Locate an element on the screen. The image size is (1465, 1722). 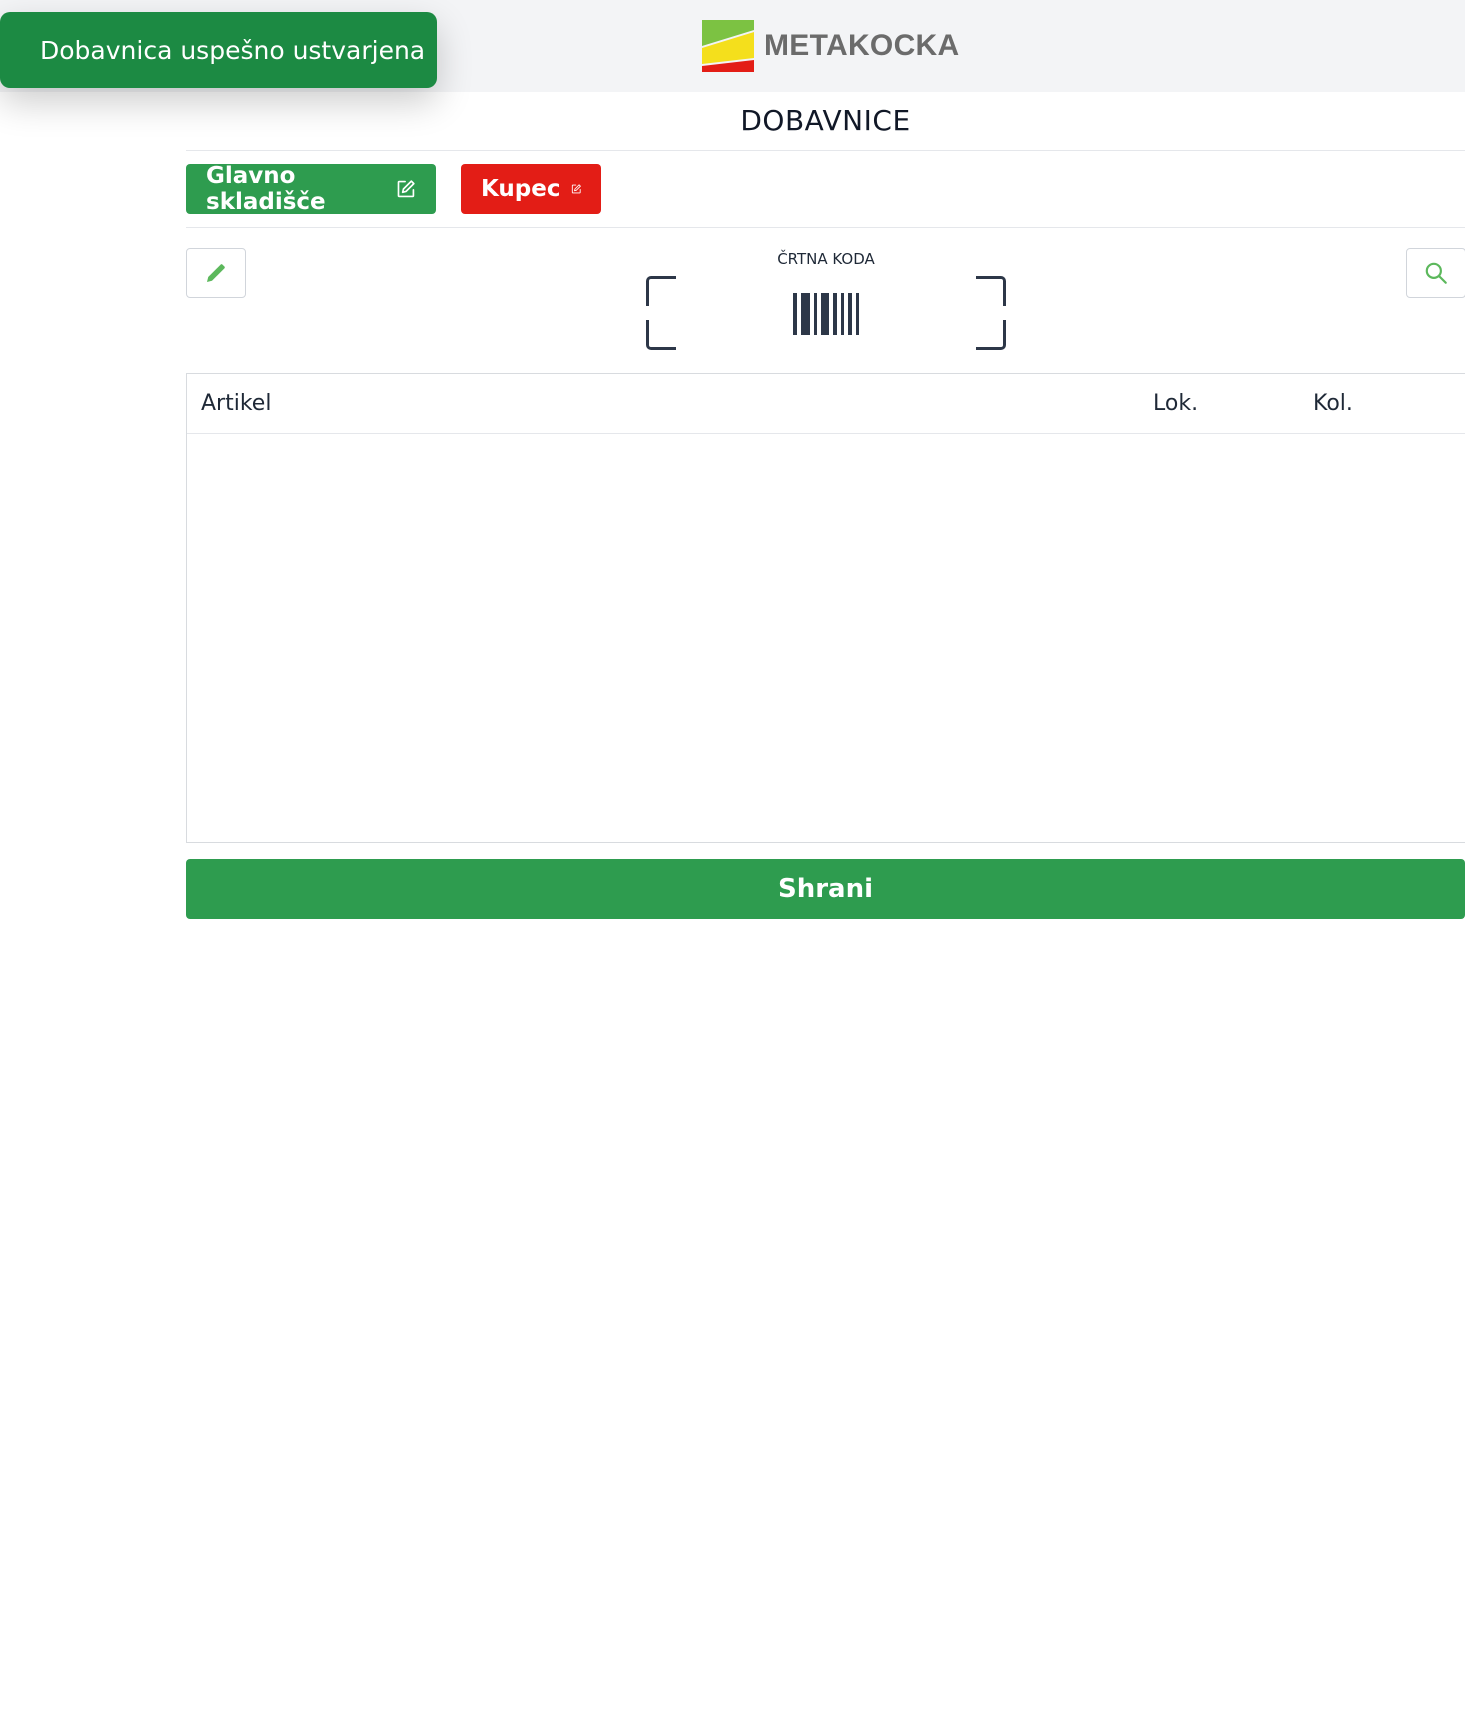
scan-corner-bottom-left is located at coordinates (661, 335).